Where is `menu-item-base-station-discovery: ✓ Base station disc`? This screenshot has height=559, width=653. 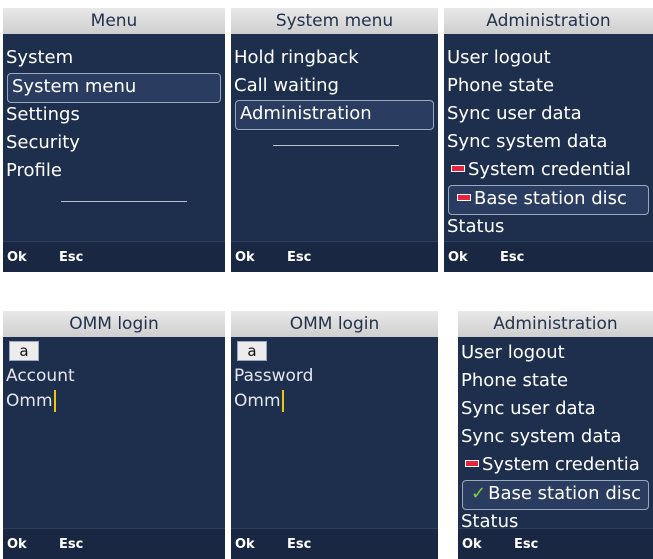 menu-item-base-station-discovery: ✓ Base station disc is located at coordinates (555, 495).